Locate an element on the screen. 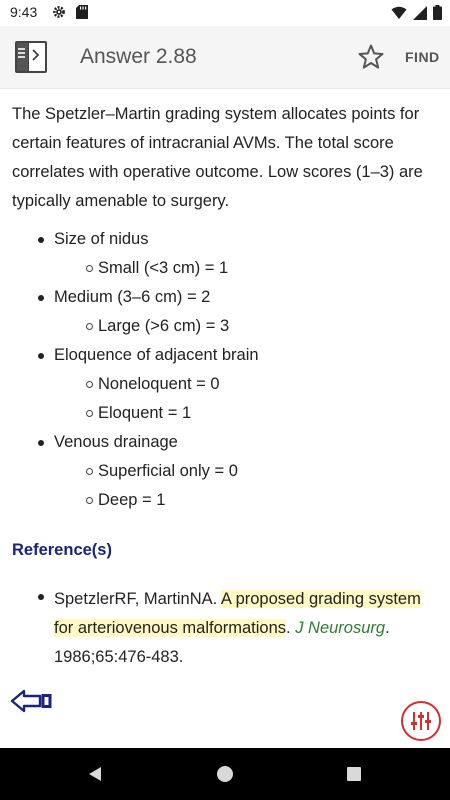 The height and width of the screenshot is (800, 450). settings-filter-button is located at coordinates (421, 721).